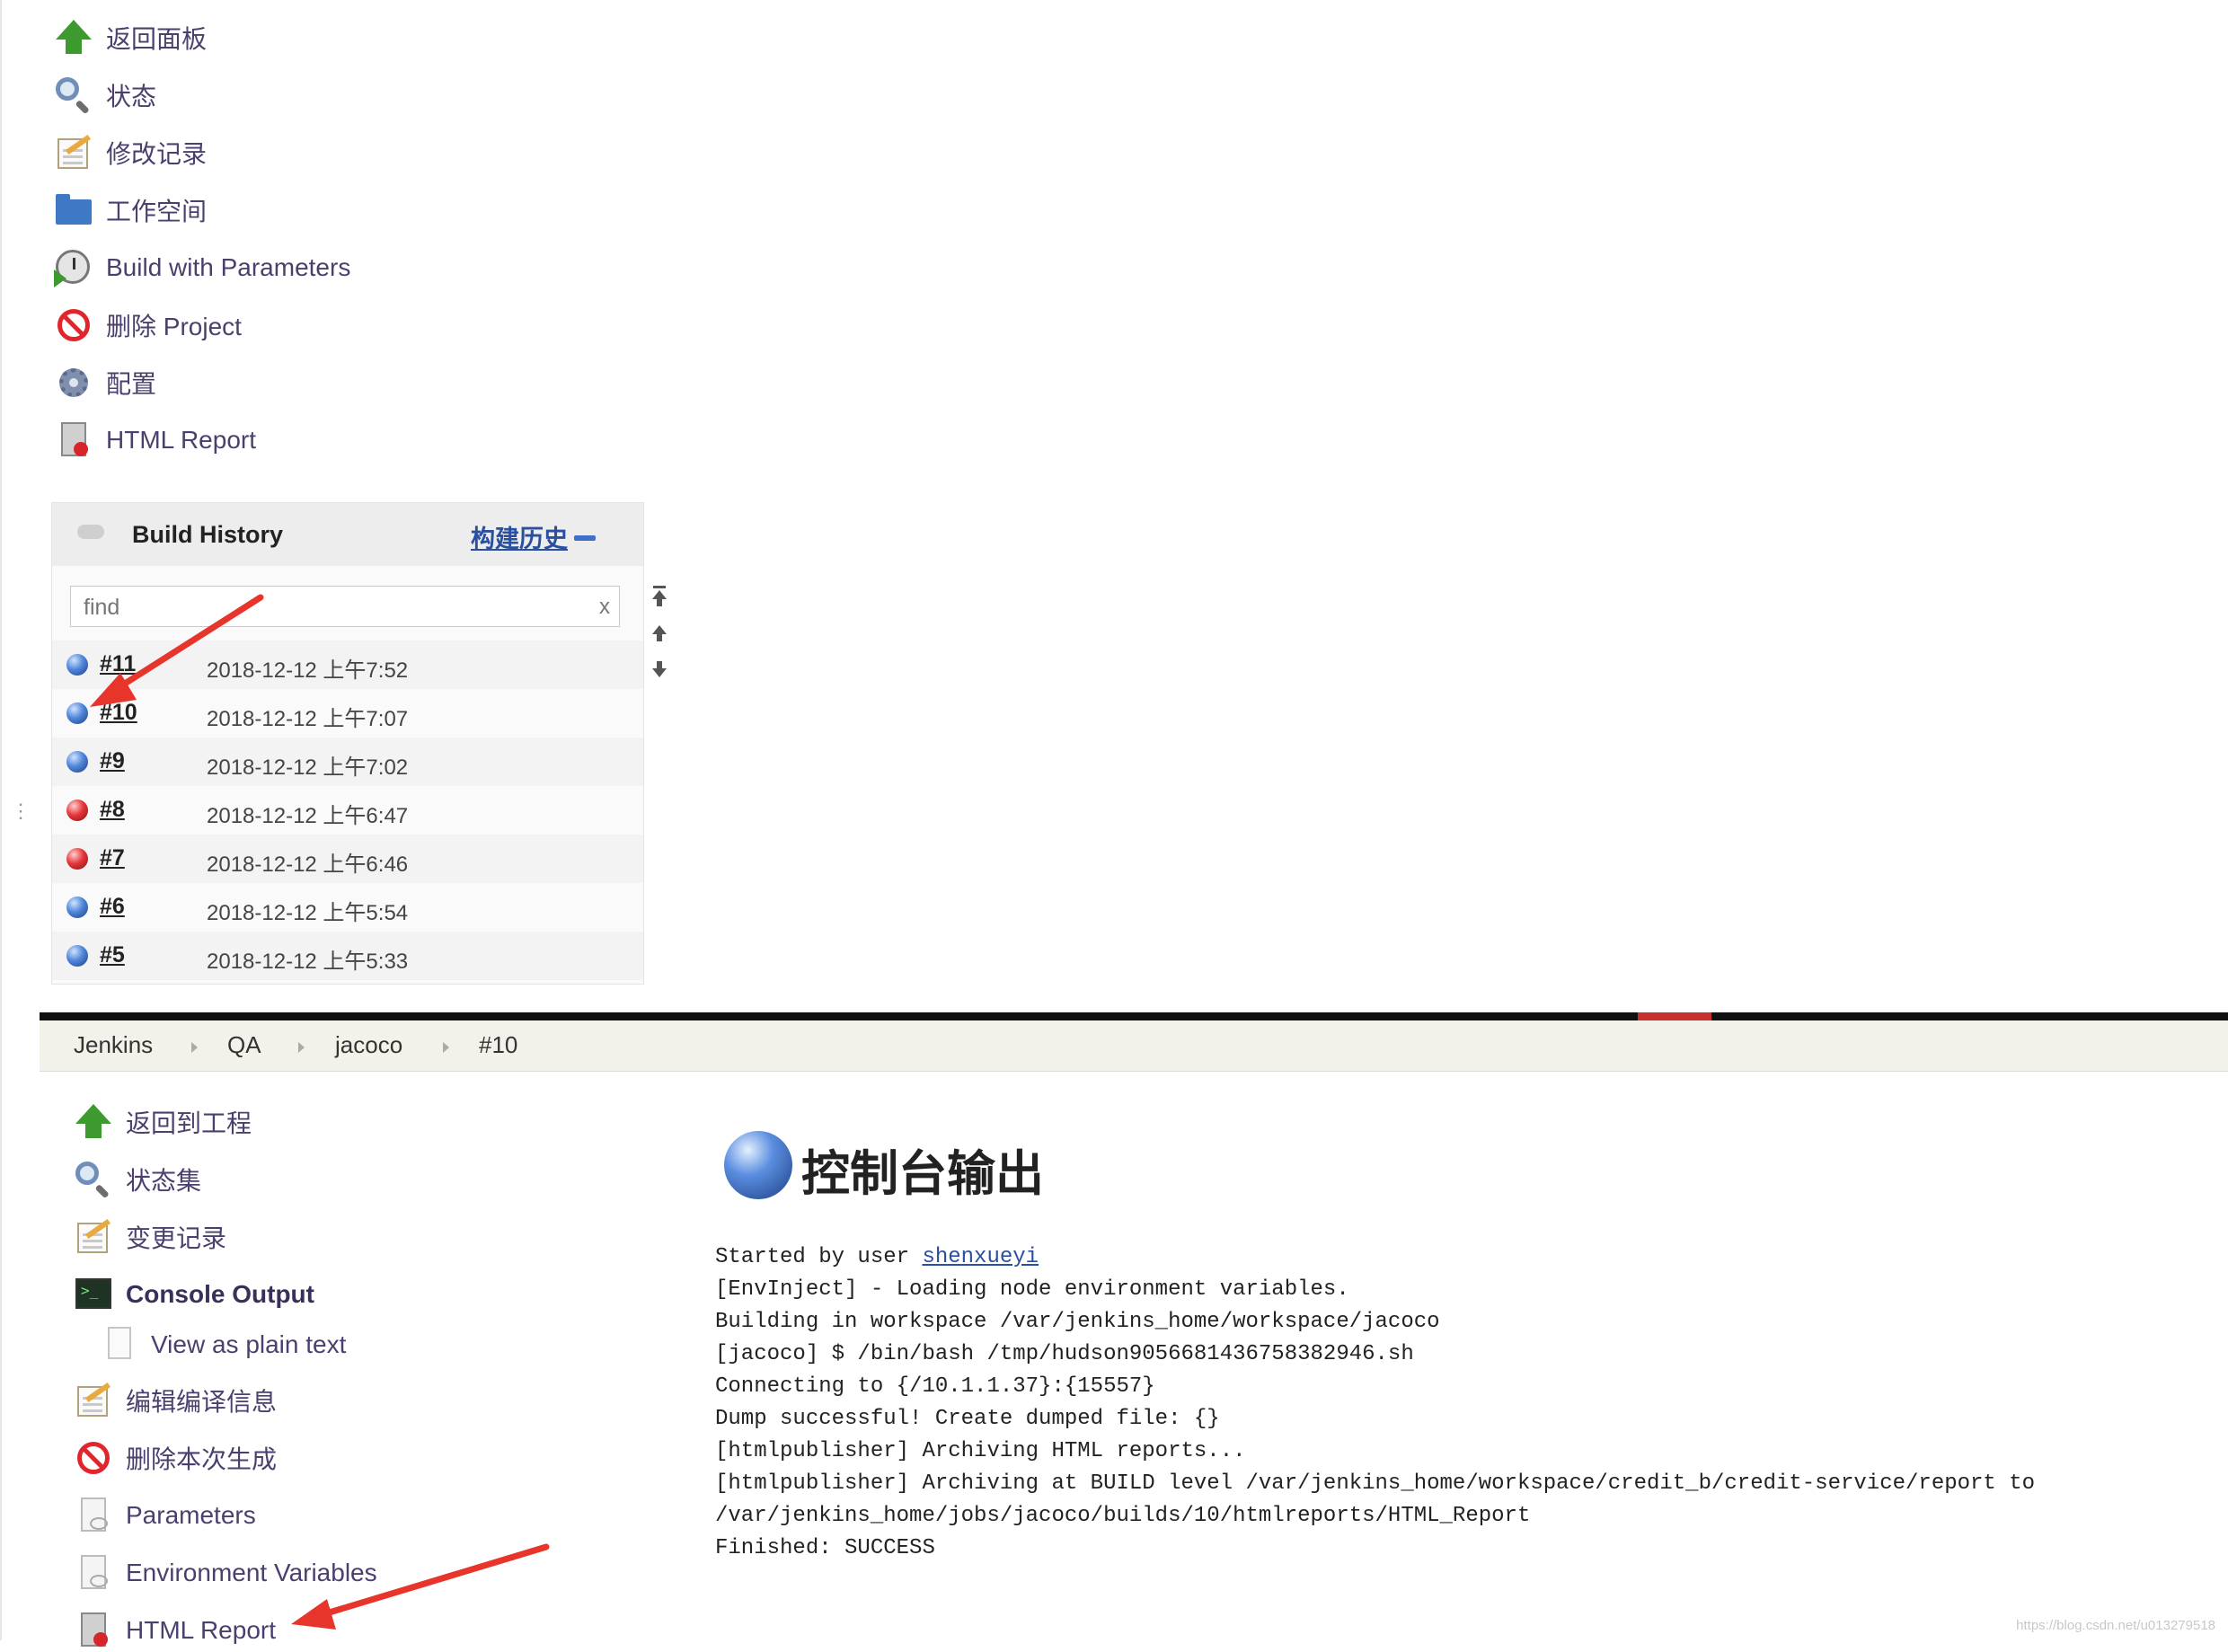  Describe the element at coordinates (118, 1345) in the screenshot. I see `plain-text-icon` at that location.